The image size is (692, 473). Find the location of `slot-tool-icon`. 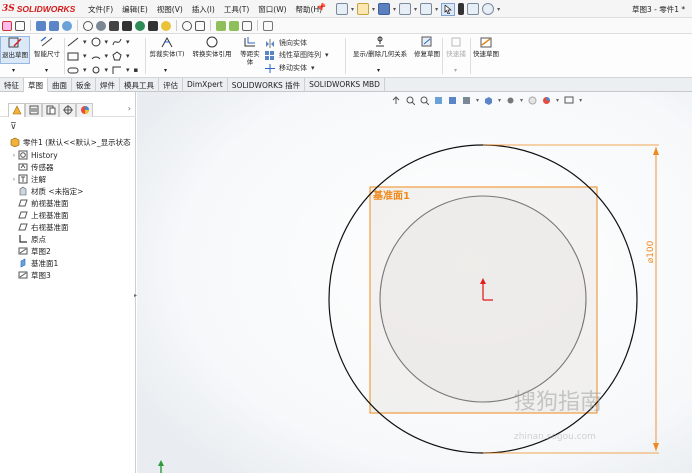

slot-tool-icon is located at coordinates (73, 70).